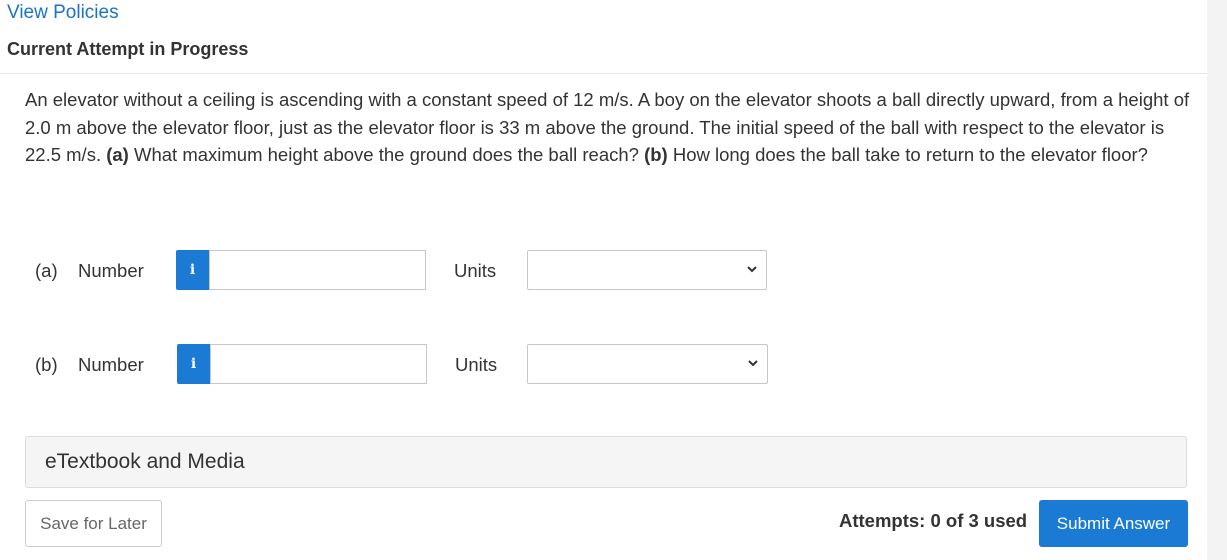  What do you see at coordinates (145, 461) in the screenshot?
I see `etextbook-media-label: eTextbook and Media` at bounding box center [145, 461].